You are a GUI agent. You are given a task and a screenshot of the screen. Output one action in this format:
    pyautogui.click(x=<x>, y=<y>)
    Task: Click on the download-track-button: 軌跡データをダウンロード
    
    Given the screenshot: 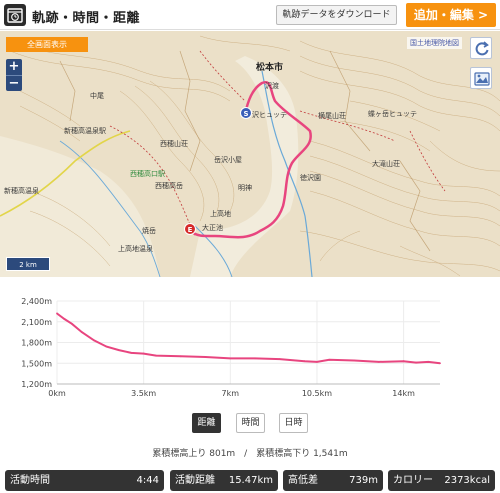 What is the action you would take?
    pyautogui.click(x=336, y=15)
    